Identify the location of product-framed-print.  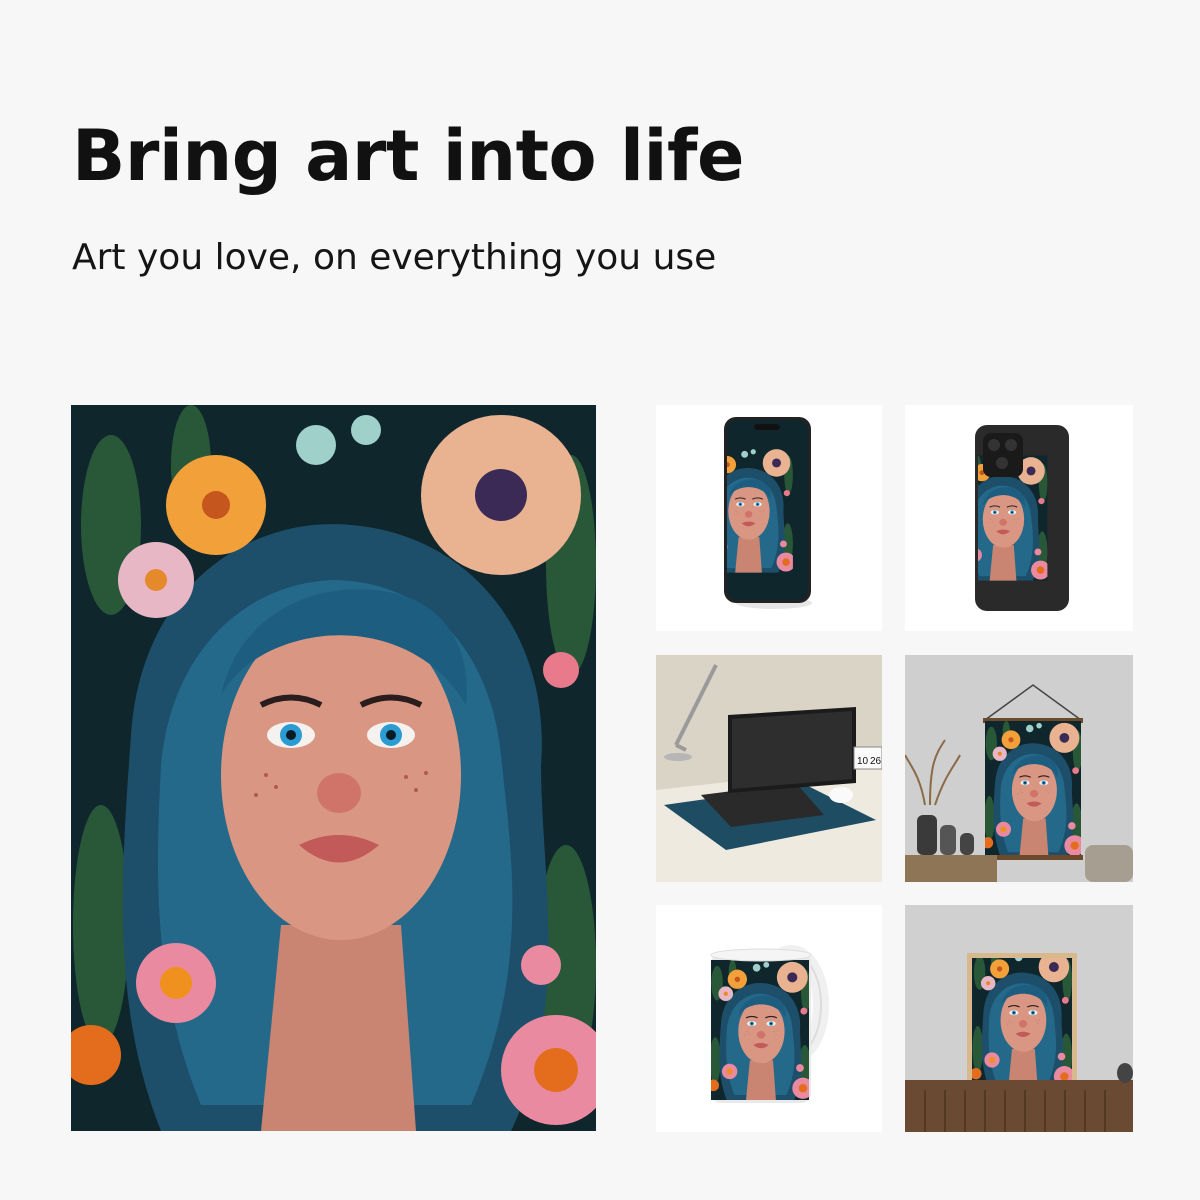
(1019, 1018).